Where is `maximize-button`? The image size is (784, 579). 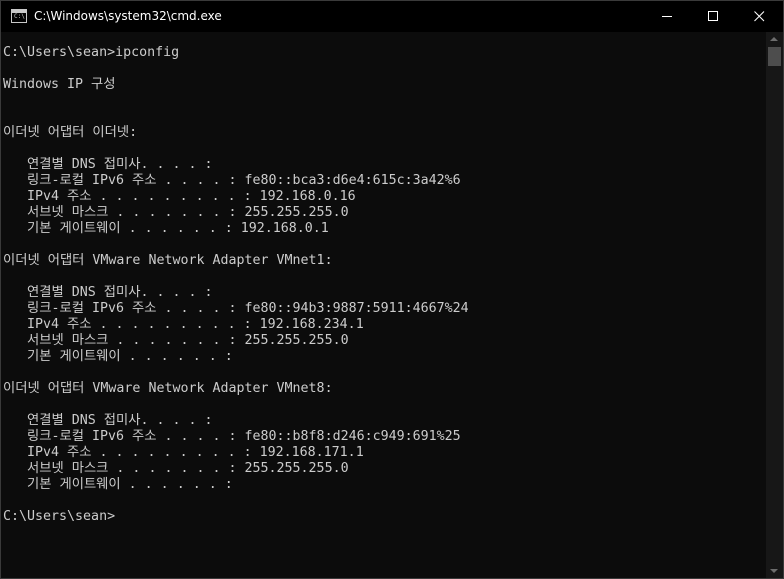
maximize-button is located at coordinates (714, 16).